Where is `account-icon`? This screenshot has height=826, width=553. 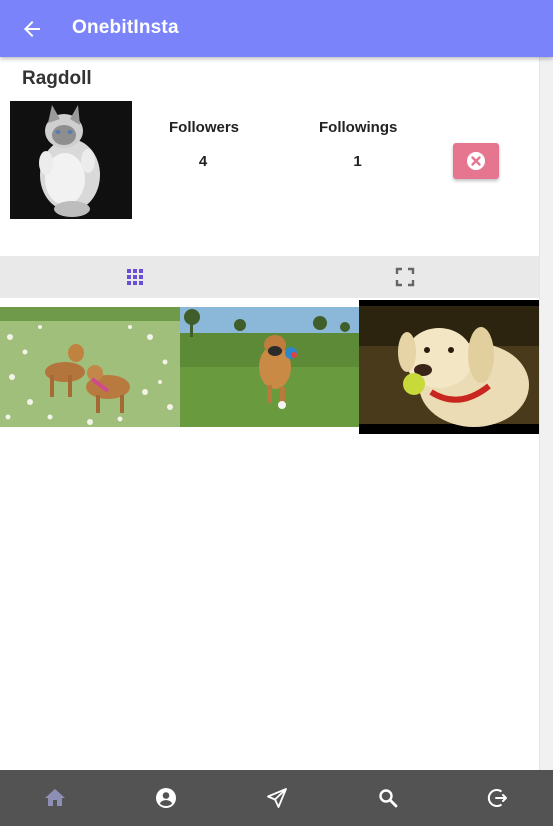
account-icon is located at coordinates (166, 798).